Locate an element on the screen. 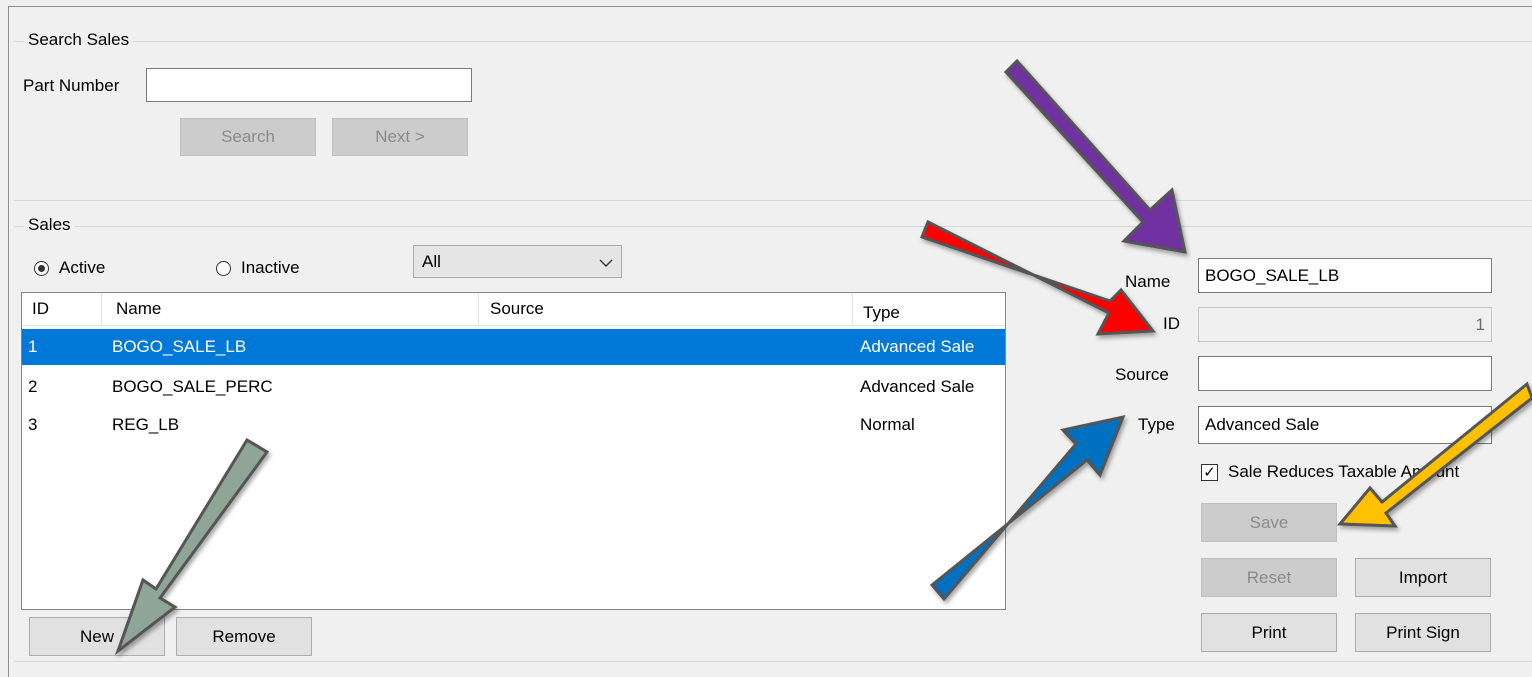 Image resolution: width=1532 pixels, height=677 pixels. red-arrow-icon is located at coordinates (1038, 277).